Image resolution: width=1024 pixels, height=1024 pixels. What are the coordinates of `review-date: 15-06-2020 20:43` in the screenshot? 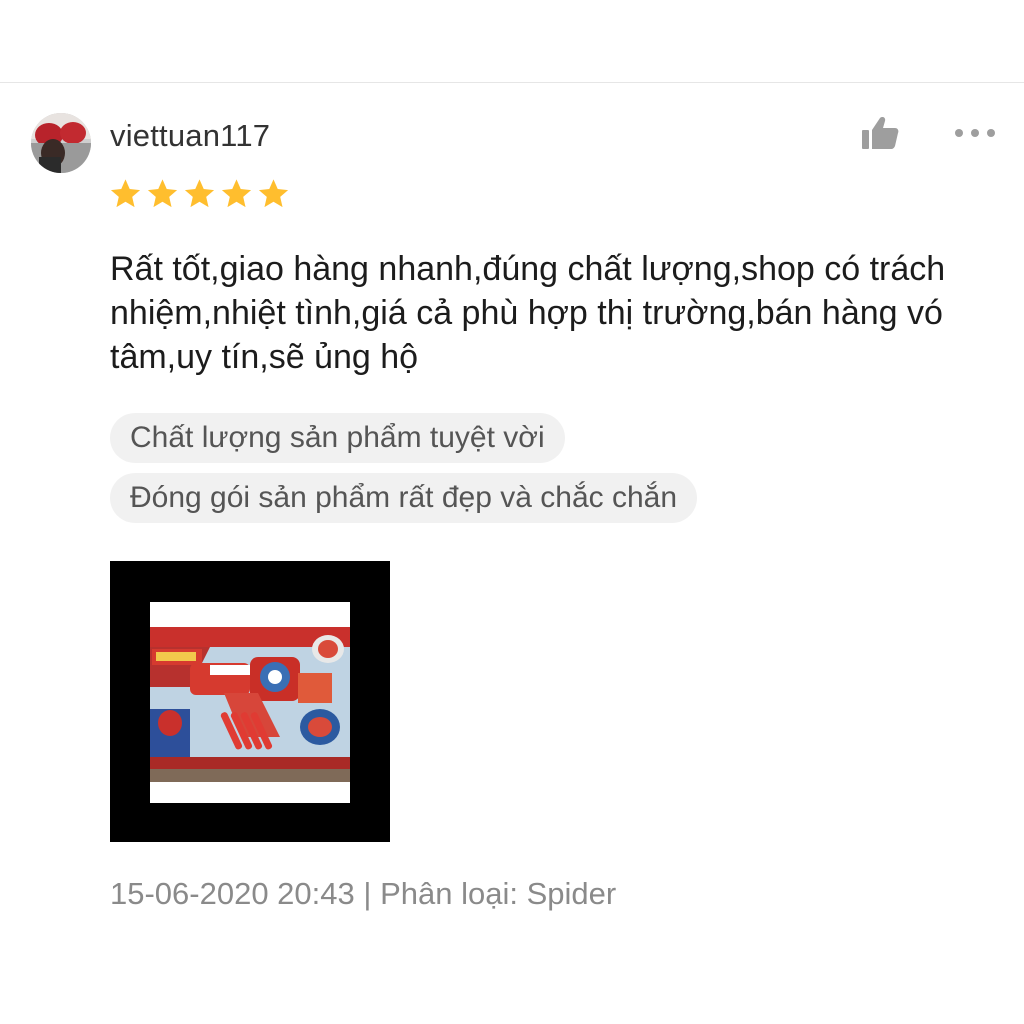 It's located at (232, 893).